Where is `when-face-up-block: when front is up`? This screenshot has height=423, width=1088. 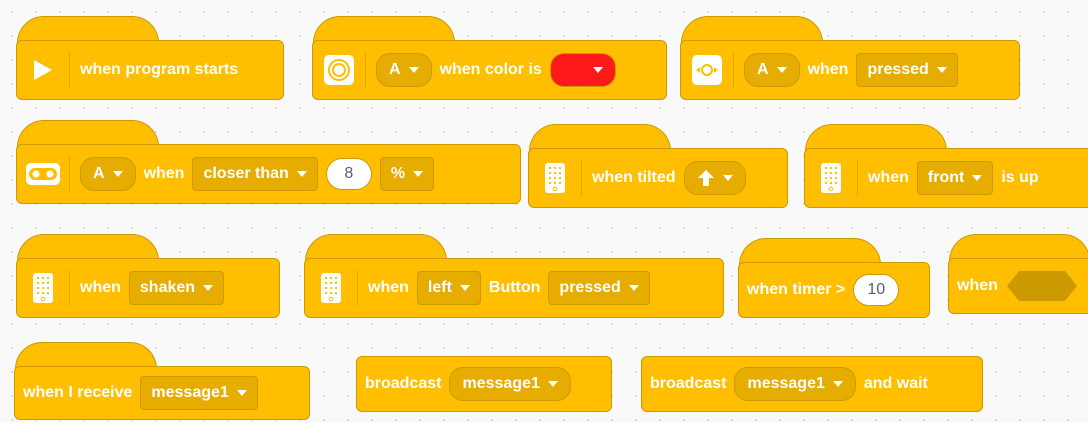 when-face-up-block: when front is up is located at coordinates (946, 178).